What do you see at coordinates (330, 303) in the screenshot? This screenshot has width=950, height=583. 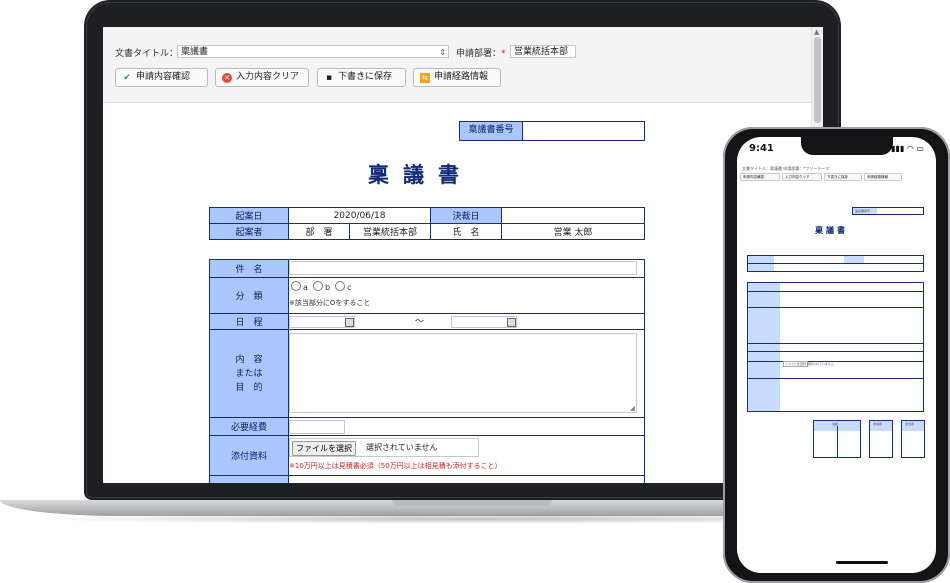 I see `category-note: ※該当部分にOをすること` at bounding box center [330, 303].